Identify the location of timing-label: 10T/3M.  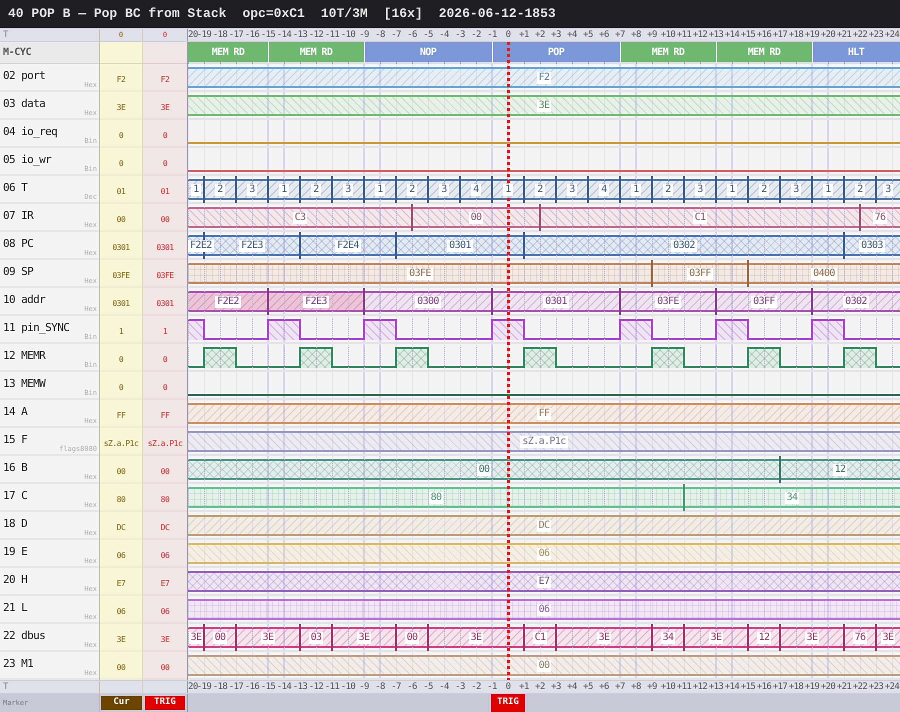
(344, 14).